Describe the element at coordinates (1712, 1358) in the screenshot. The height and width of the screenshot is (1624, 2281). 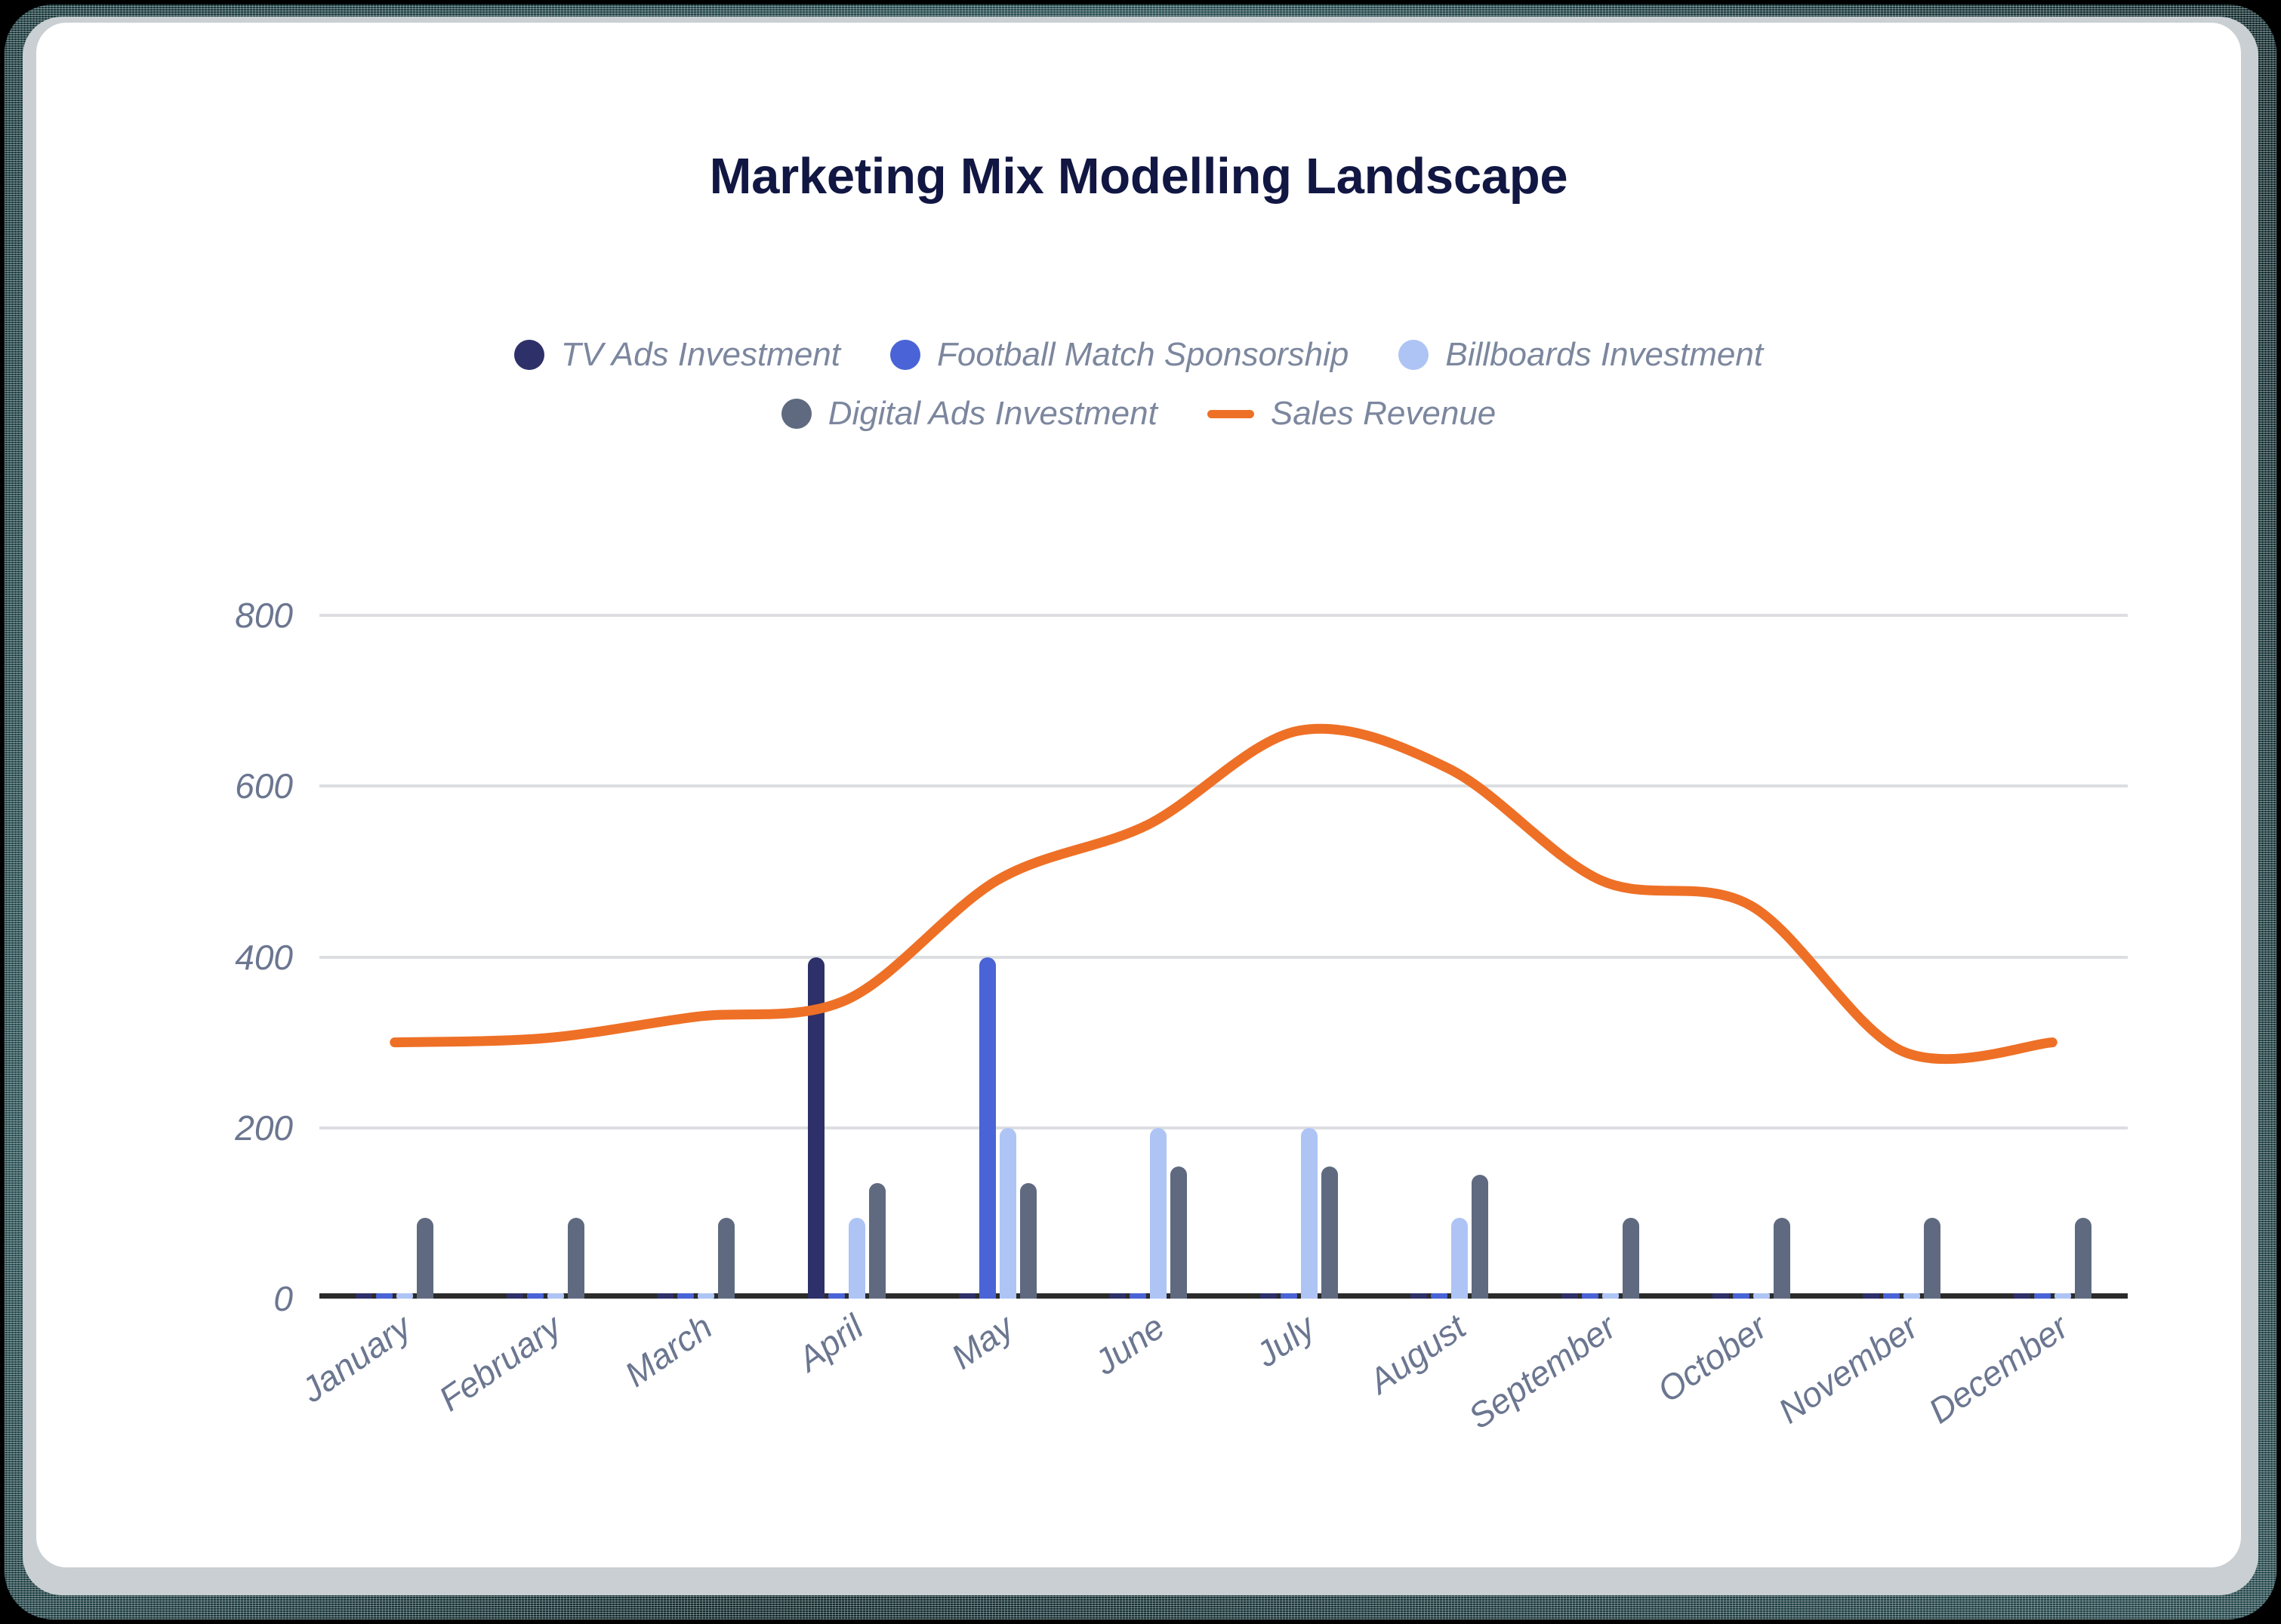
I see `x-axis-tick-label: October` at that location.